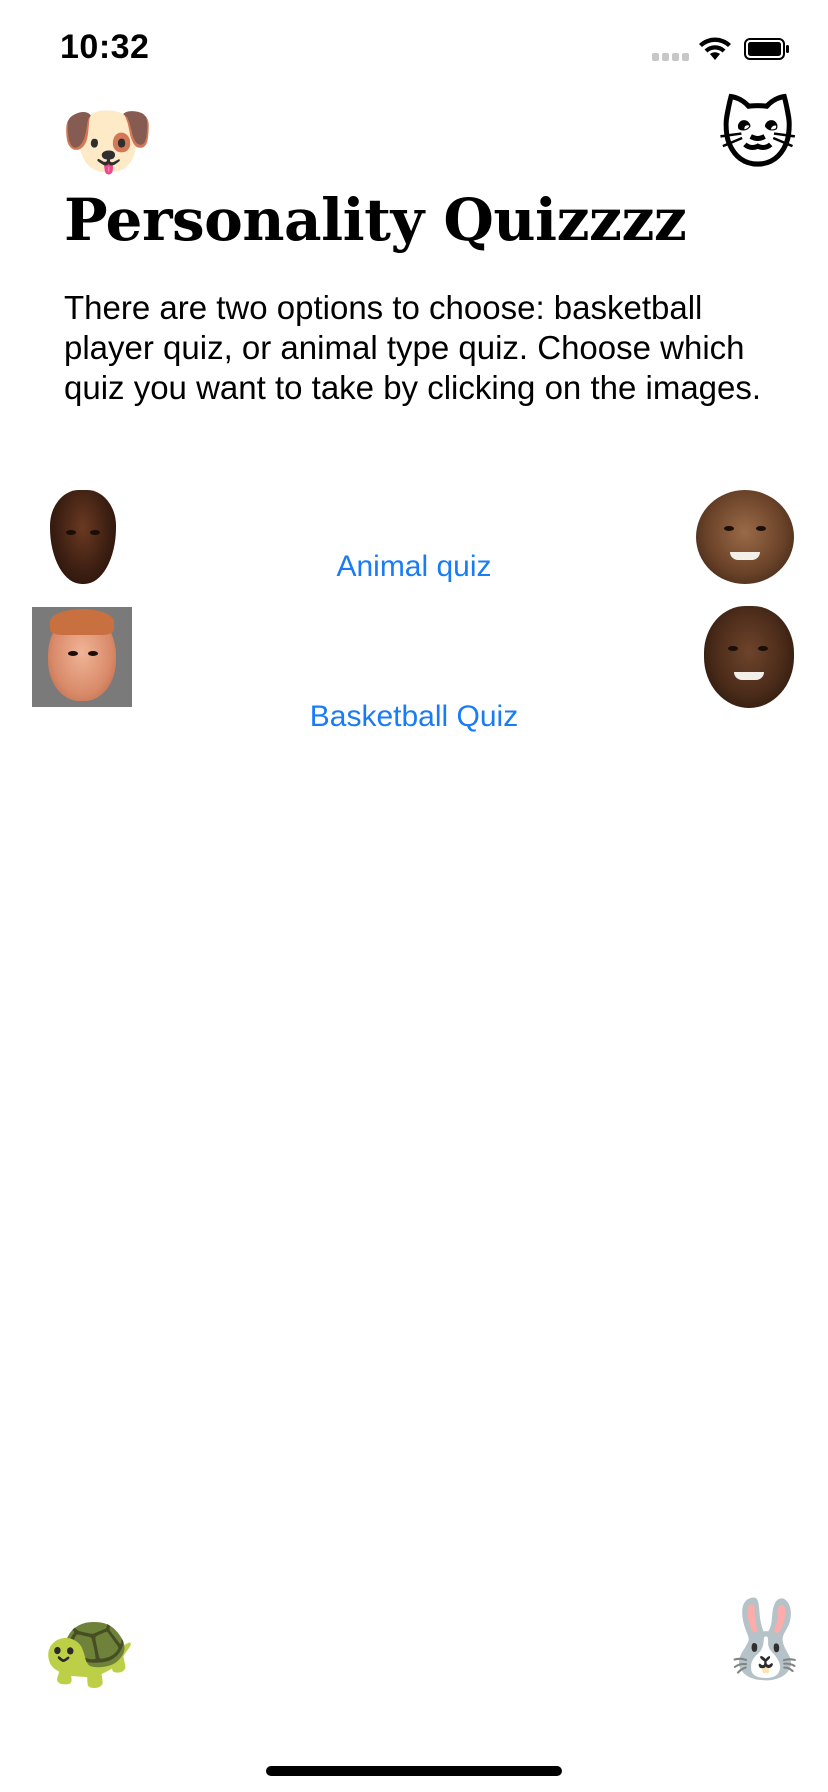  I want to click on rabbit-emoji-icon: 🐰, so click(765, 1639).